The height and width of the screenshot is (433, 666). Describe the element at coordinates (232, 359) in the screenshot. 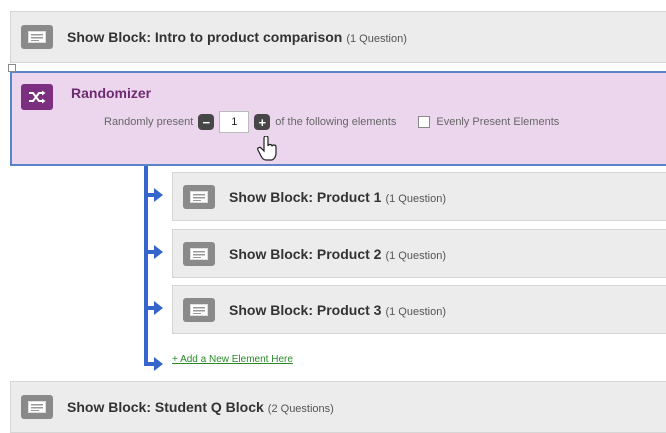

I see `add-new-element-link: + Add a New Element Here` at that location.